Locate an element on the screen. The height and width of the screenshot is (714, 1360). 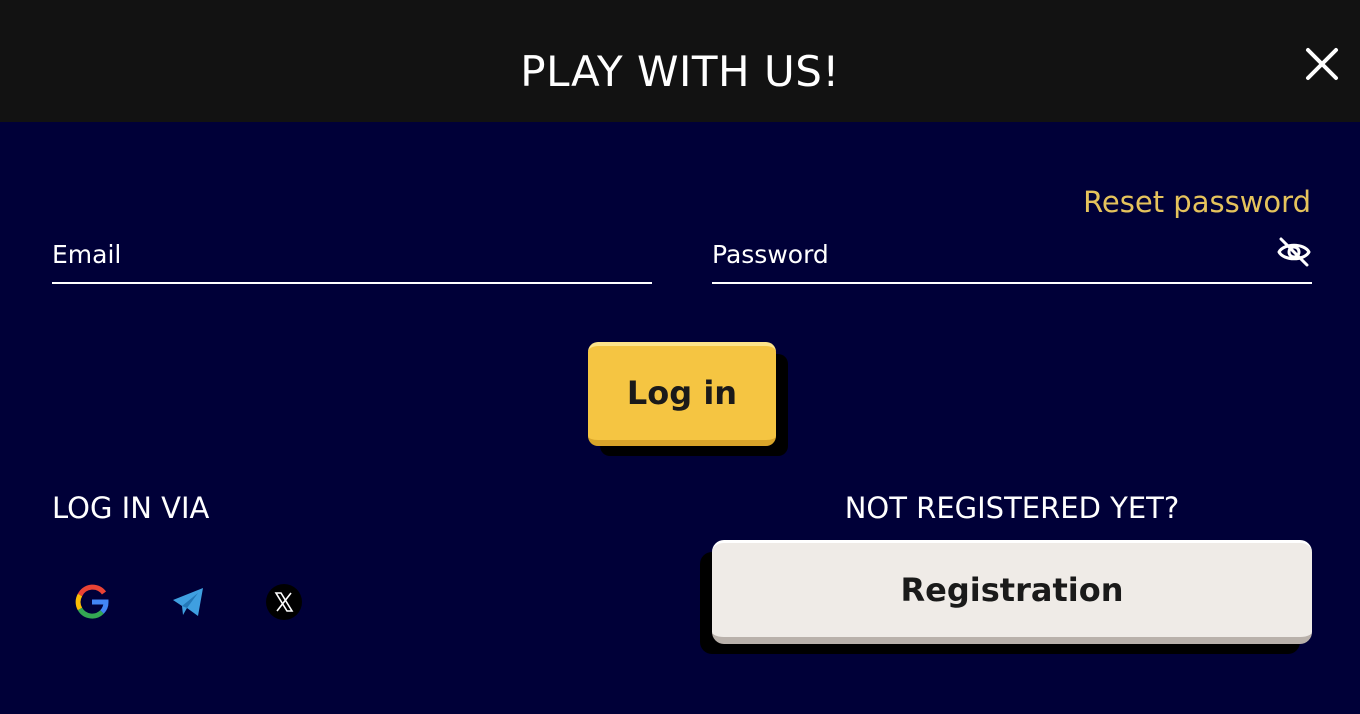
login-button: Log in is located at coordinates (682, 394).